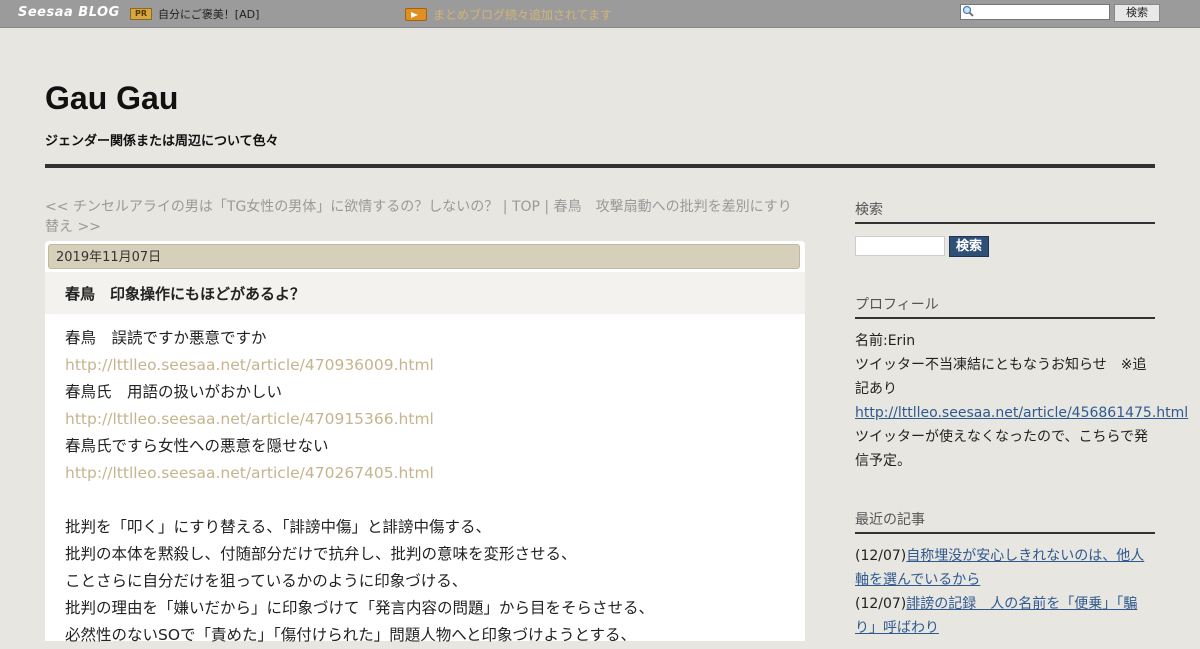  I want to click on profile-notice: ツイッター不当凍結にともなうお知らせ ※追記あり, so click(1001, 377).